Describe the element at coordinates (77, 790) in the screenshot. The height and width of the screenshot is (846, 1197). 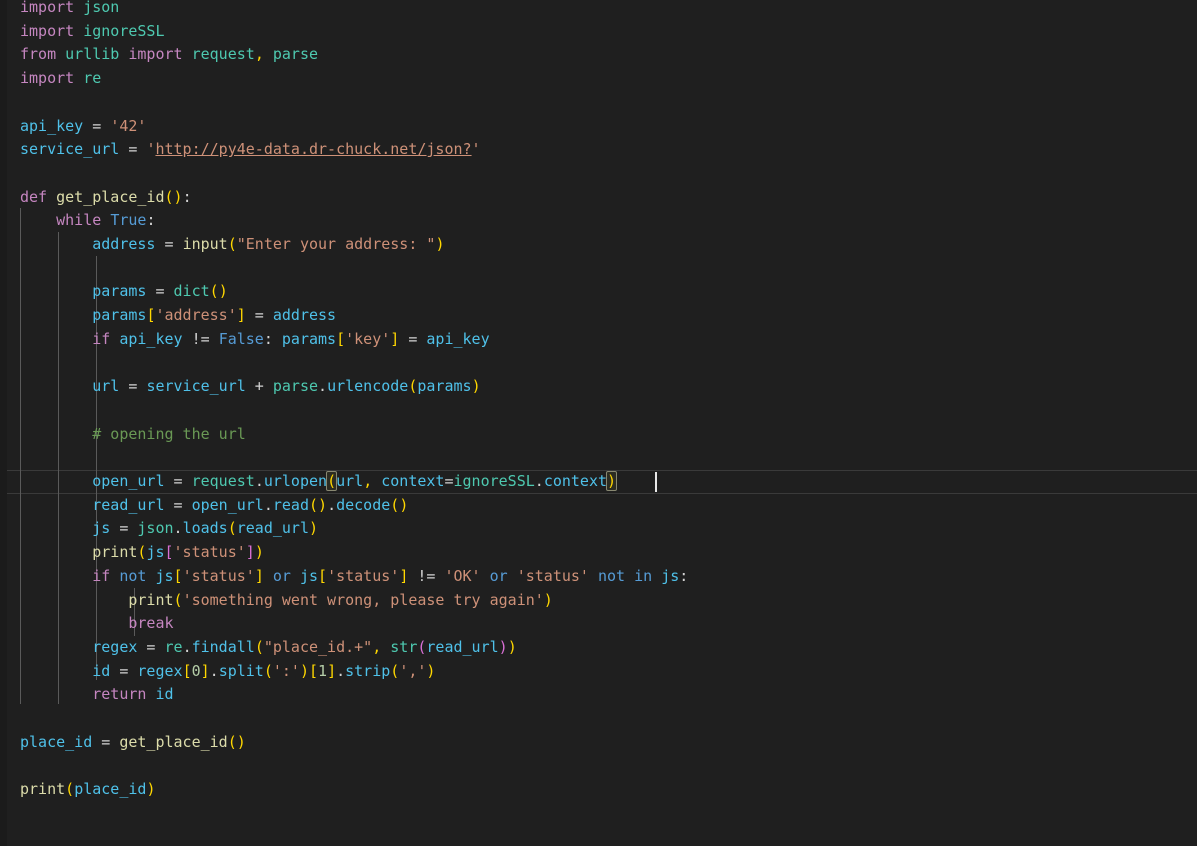
I see `code-line: print(place_id)` at that location.